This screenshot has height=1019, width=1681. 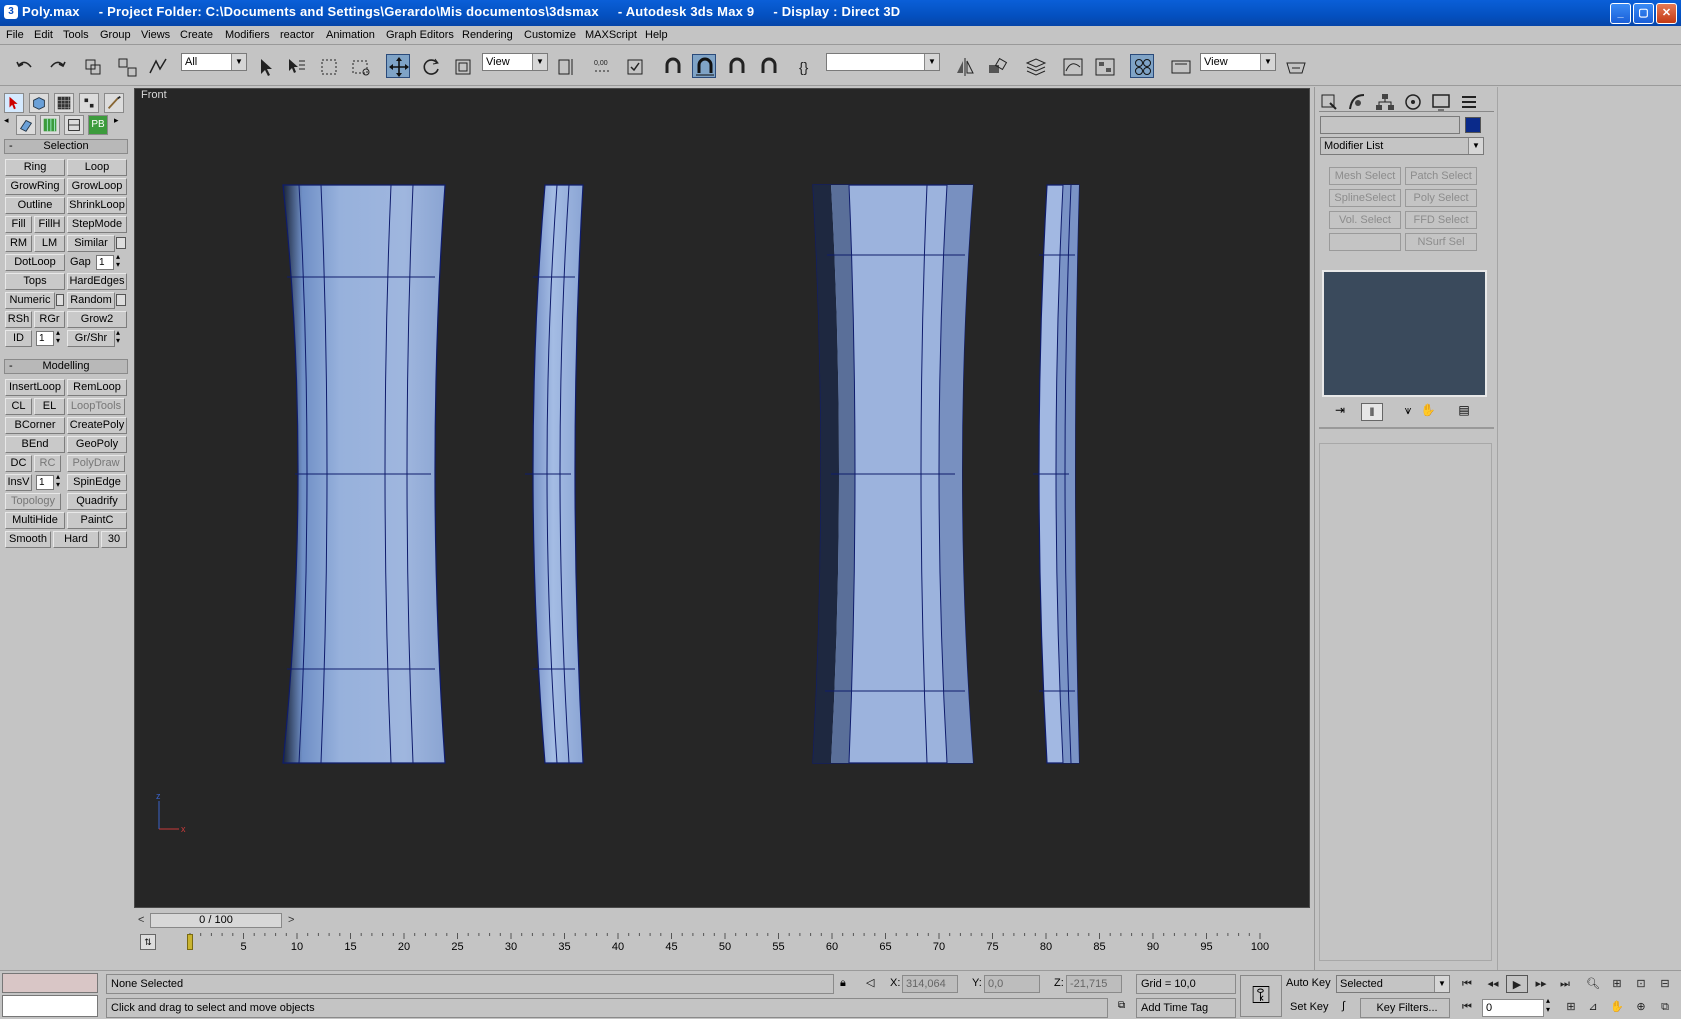 I want to click on insv-spinner-arrows-icon: ▴ ▾, so click(x=58, y=481).